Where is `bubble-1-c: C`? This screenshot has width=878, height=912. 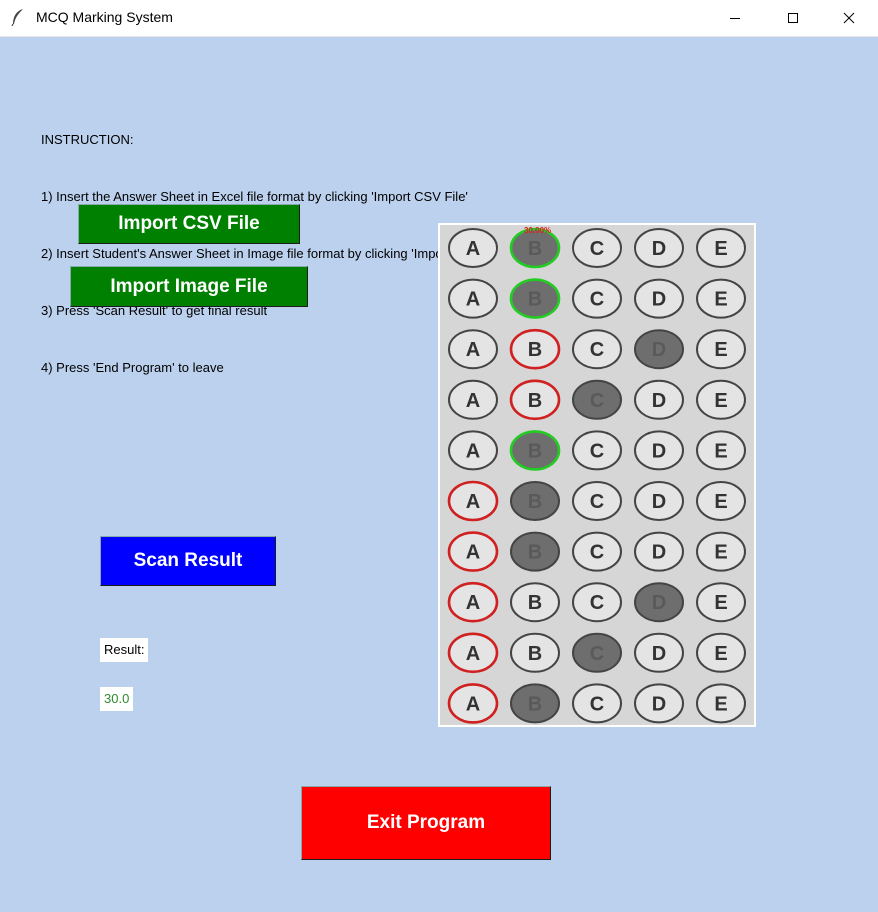 bubble-1-c: C is located at coordinates (597, 248).